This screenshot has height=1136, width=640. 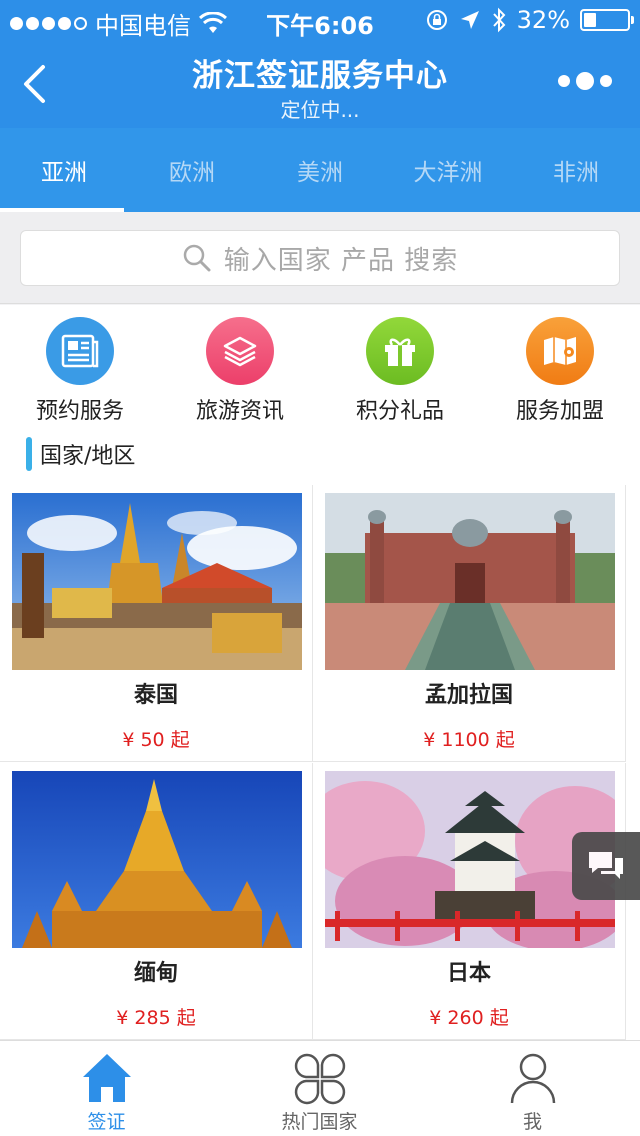 I want to click on quick-action-franchise: 服务加盟, so click(x=560, y=371).